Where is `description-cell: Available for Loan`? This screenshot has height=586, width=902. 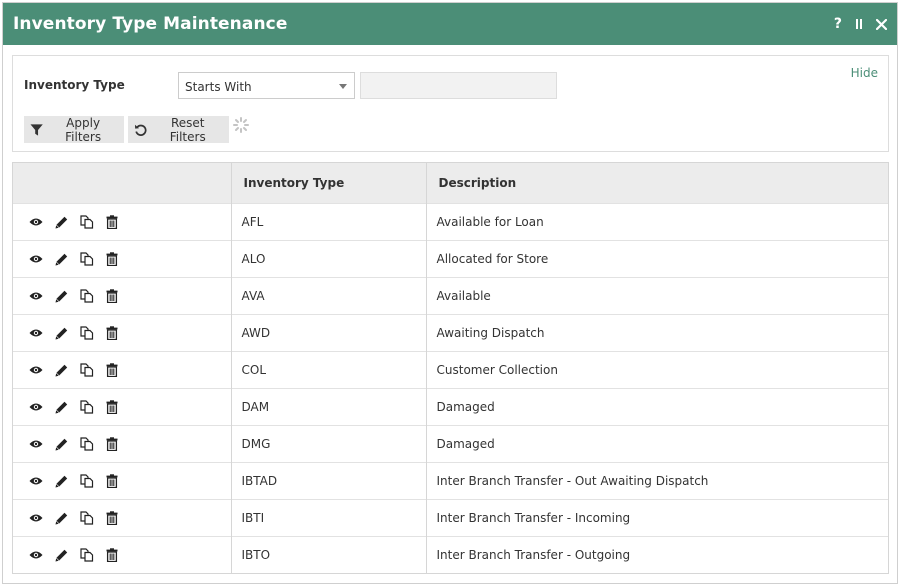
description-cell: Available for Loan is located at coordinates (657, 222).